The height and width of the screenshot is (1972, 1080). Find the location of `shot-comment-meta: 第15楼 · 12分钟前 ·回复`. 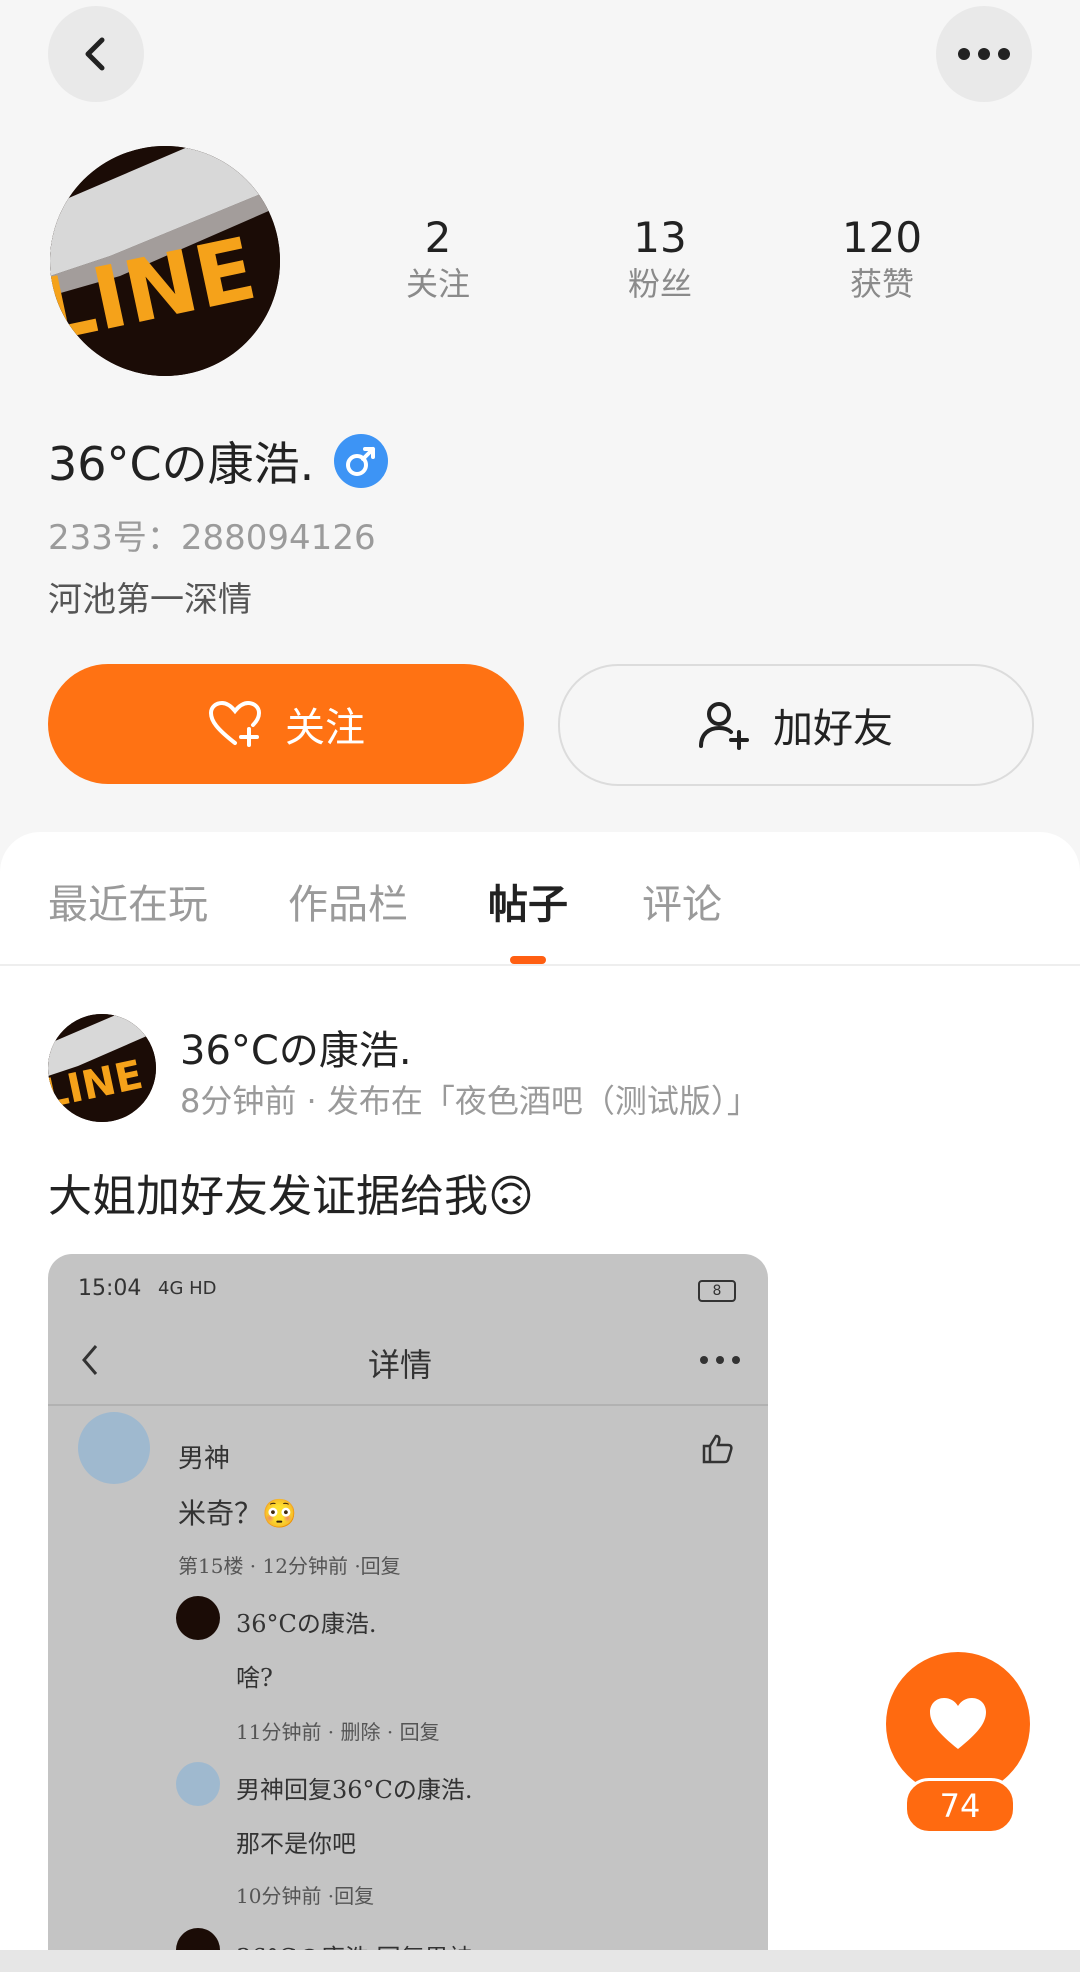

shot-comment-meta: 第15楼 · 12分钟前 ·回复 is located at coordinates (289, 1566).